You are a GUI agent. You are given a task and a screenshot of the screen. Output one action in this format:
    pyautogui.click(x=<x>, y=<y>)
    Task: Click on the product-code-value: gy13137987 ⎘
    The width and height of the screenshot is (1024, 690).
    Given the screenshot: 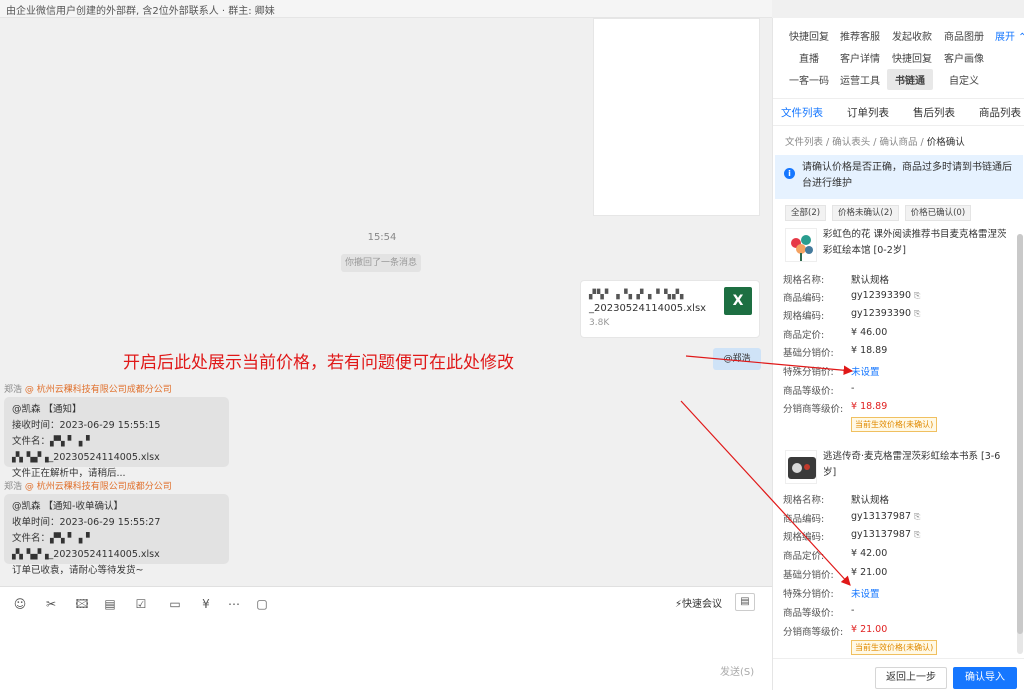 What is the action you would take?
    pyautogui.click(x=885, y=516)
    